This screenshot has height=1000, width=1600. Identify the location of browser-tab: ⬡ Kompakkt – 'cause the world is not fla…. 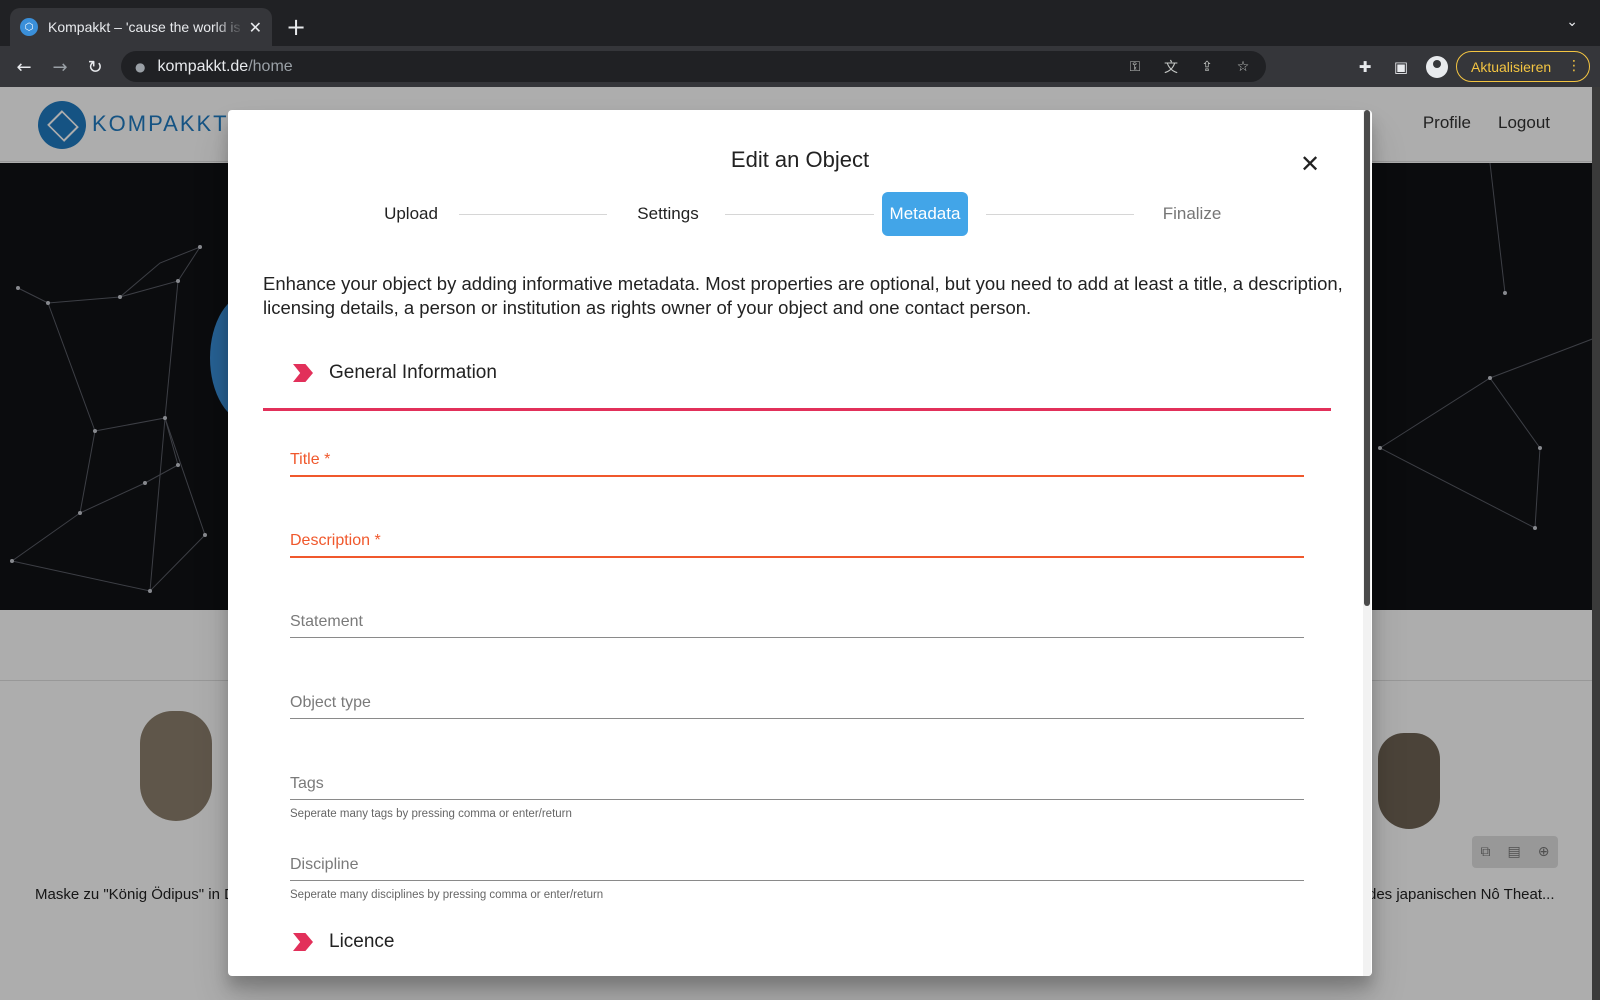
(141, 27).